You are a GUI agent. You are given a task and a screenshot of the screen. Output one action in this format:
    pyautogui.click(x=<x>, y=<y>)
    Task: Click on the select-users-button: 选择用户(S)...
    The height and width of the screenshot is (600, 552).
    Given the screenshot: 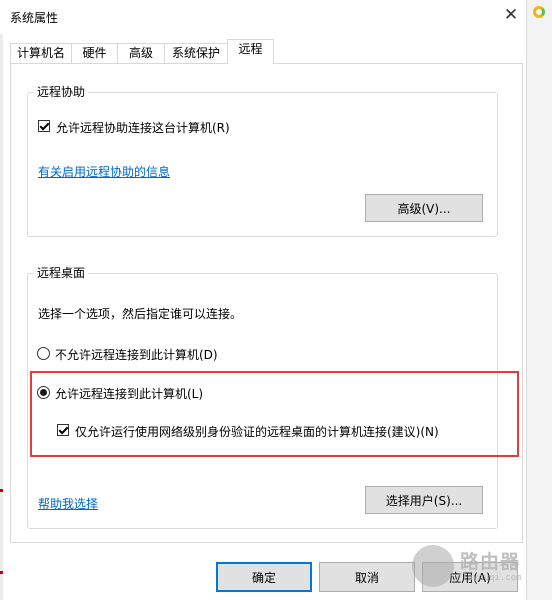 What is the action you would take?
    pyautogui.click(x=424, y=500)
    